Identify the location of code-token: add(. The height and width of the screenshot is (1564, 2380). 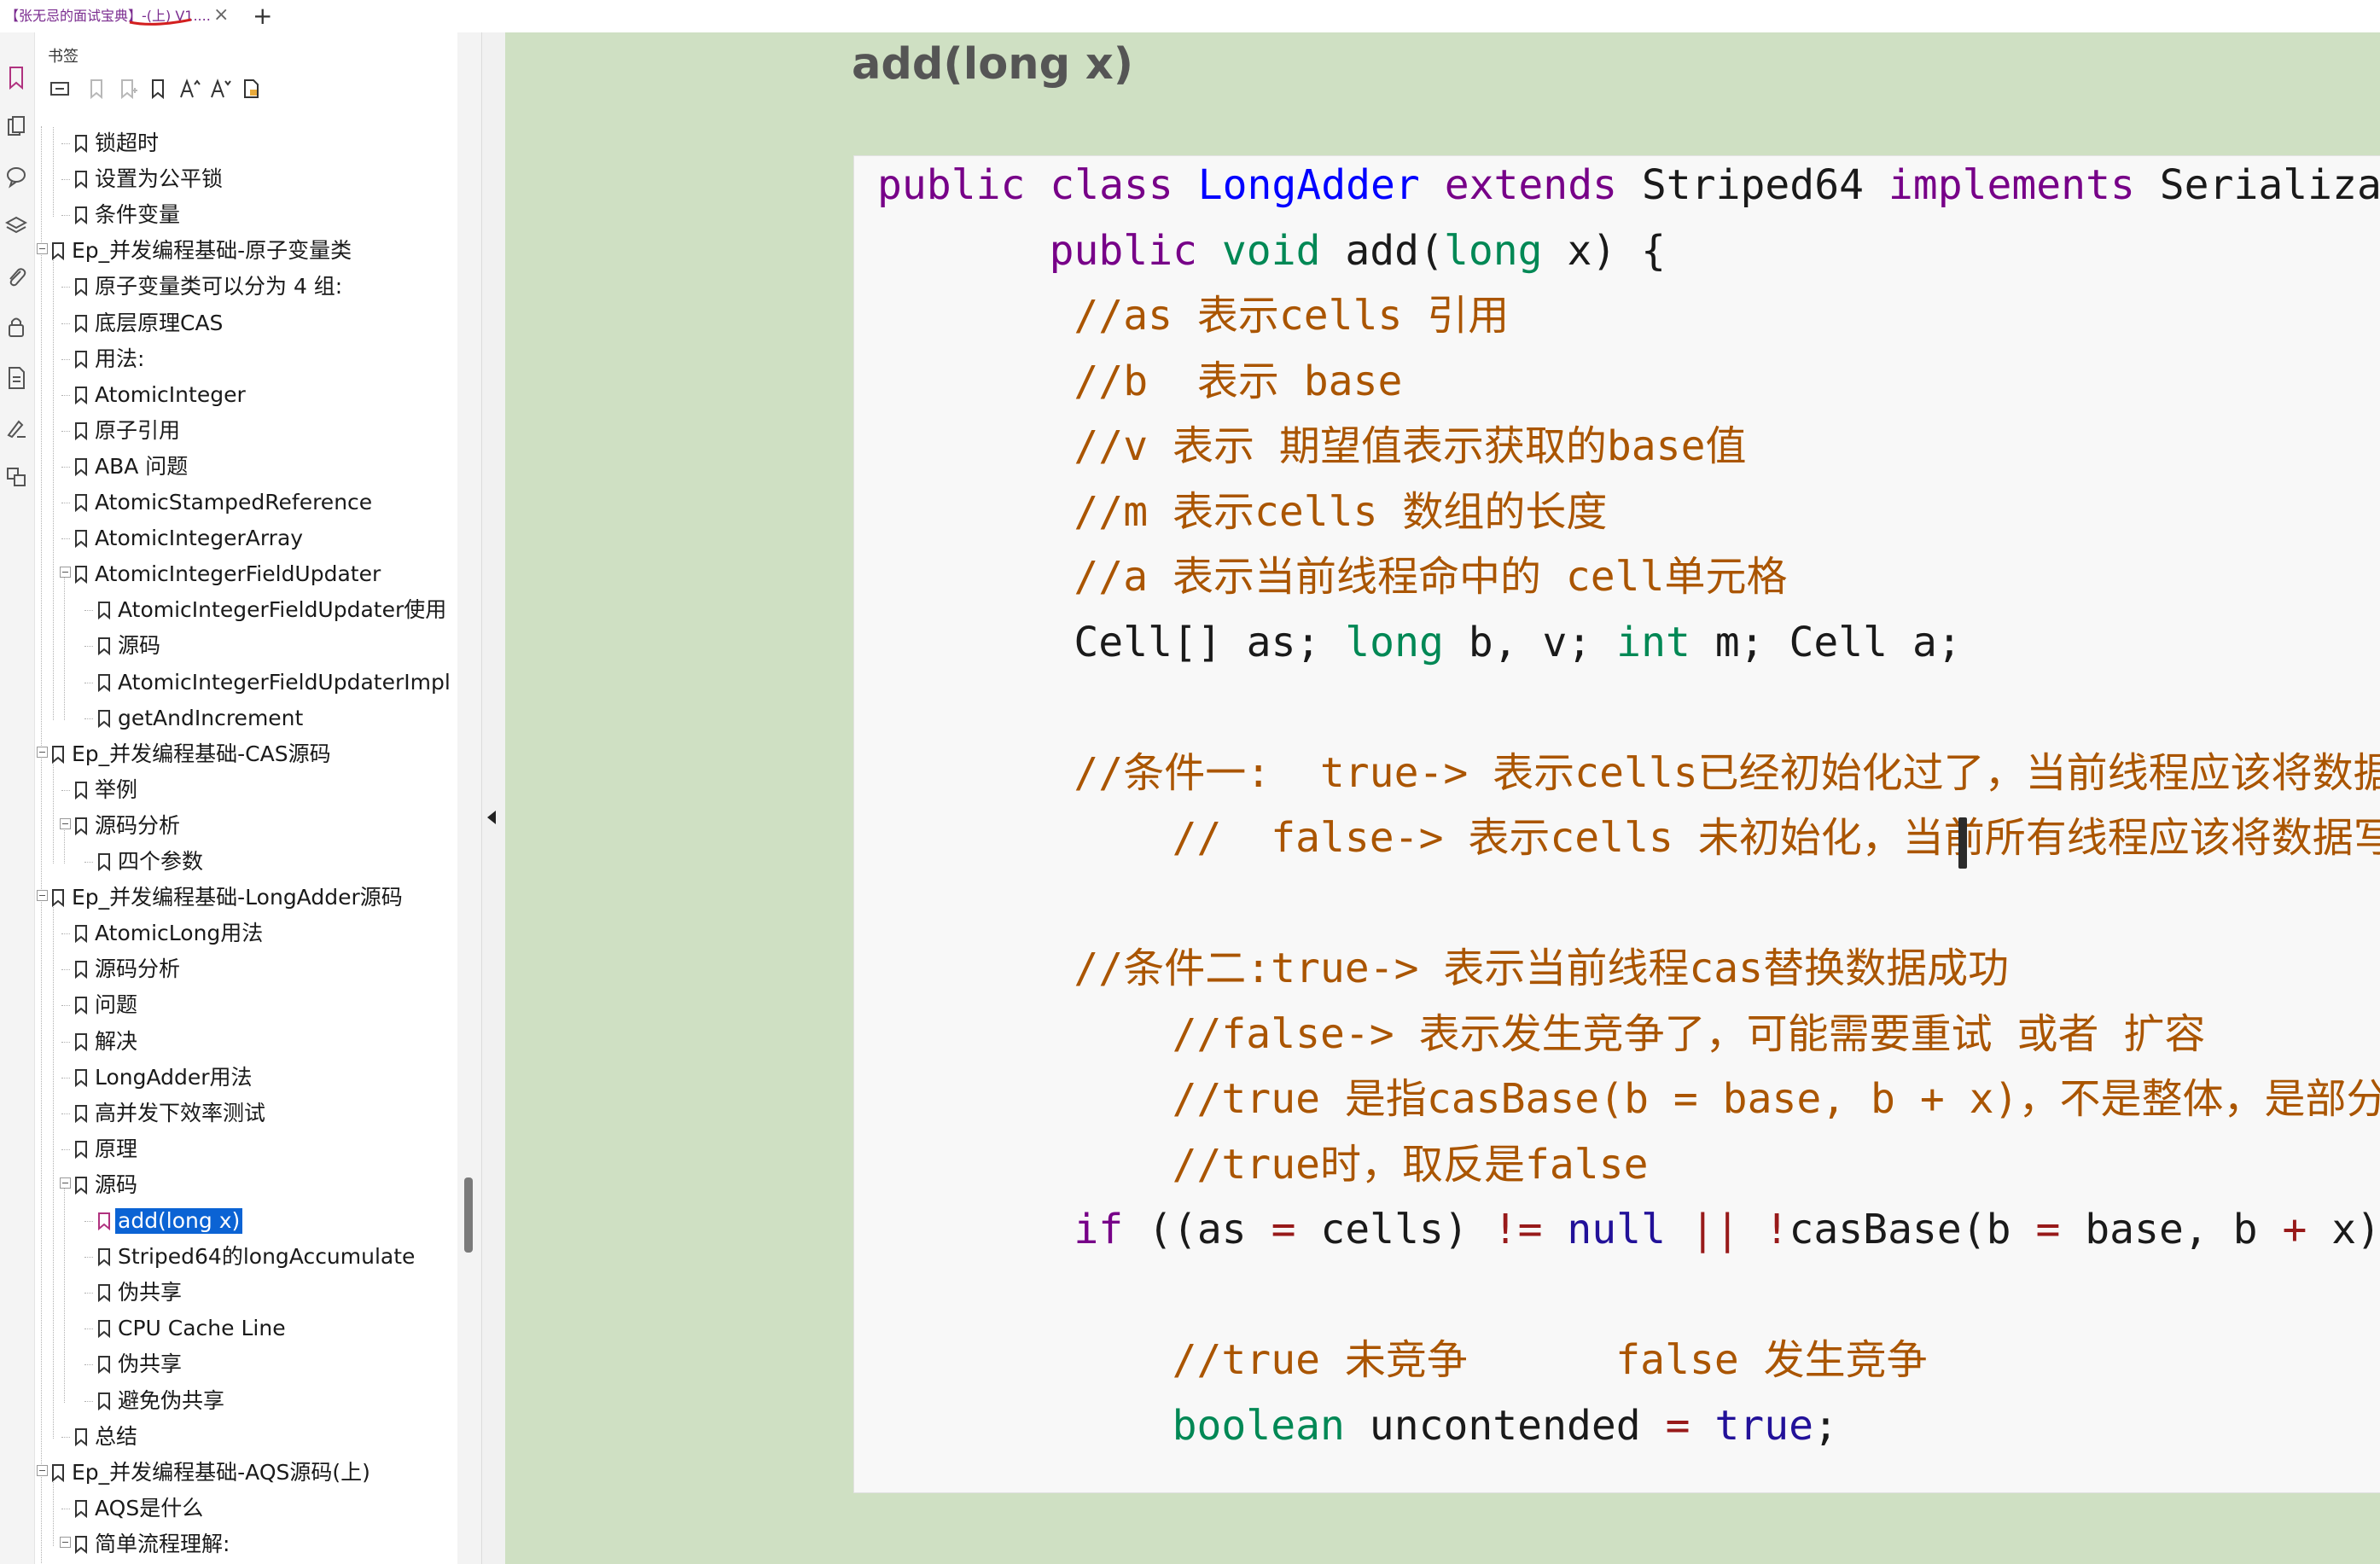
(1382, 250).